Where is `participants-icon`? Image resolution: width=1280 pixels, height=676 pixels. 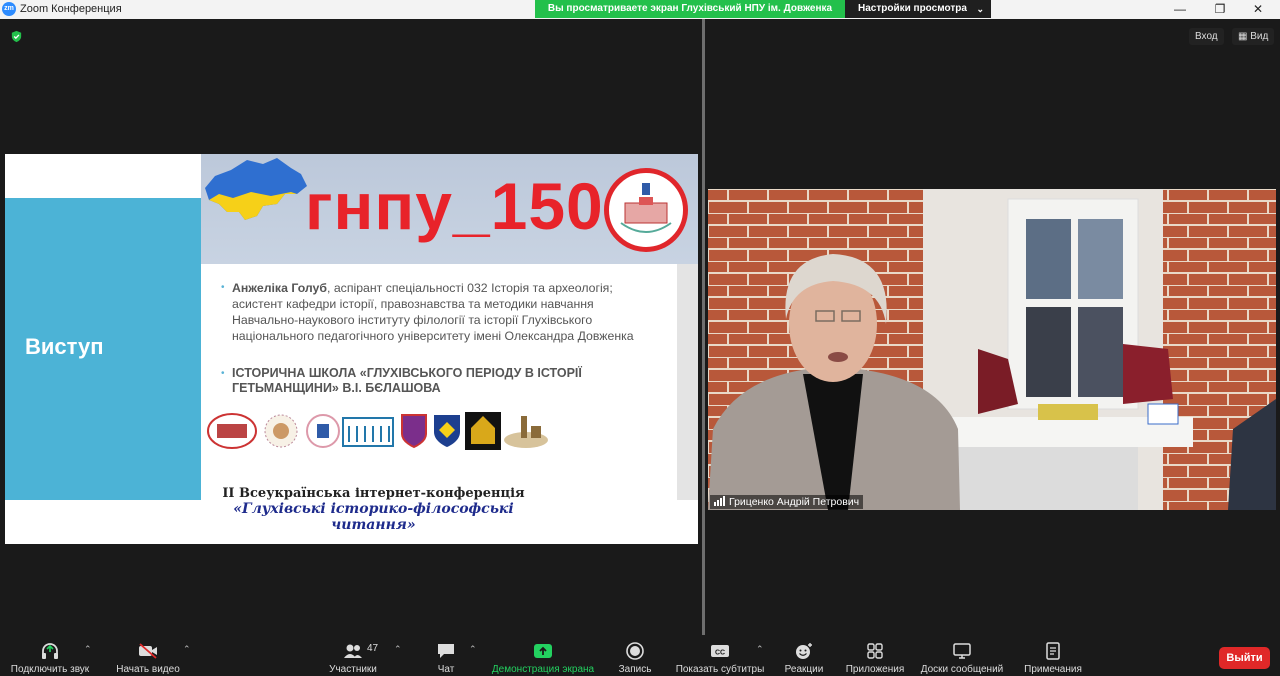 participants-icon is located at coordinates (353, 651).